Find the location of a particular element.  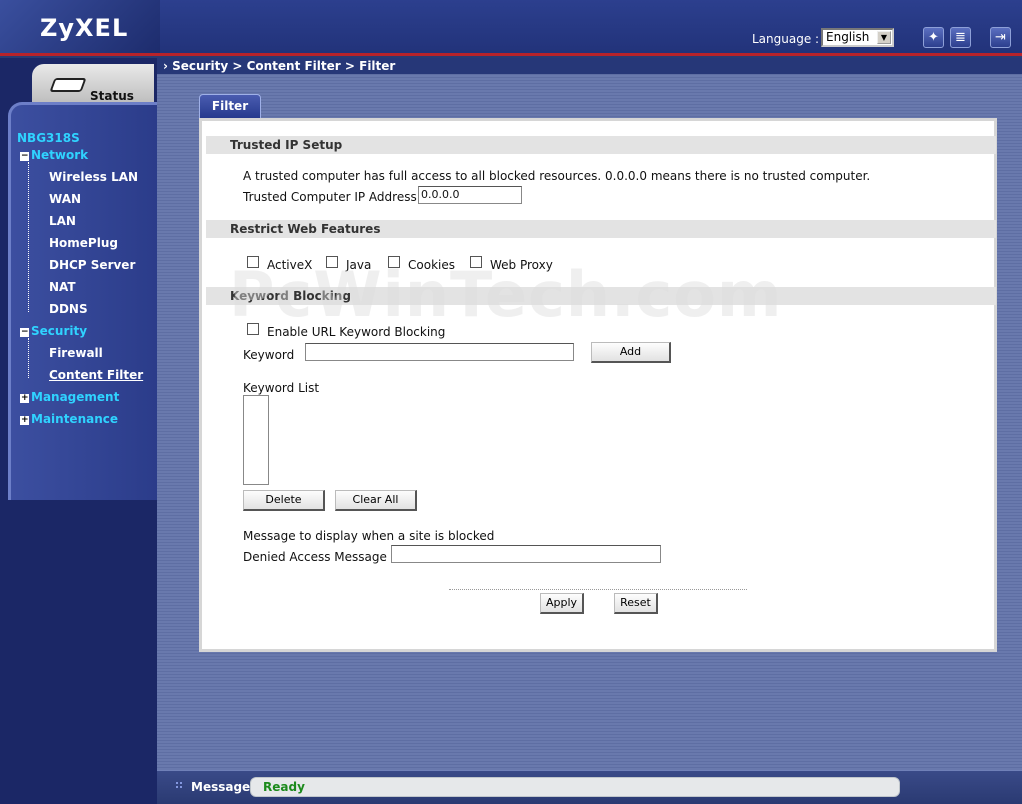

java-label: Java is located at coordinates (359, 265).